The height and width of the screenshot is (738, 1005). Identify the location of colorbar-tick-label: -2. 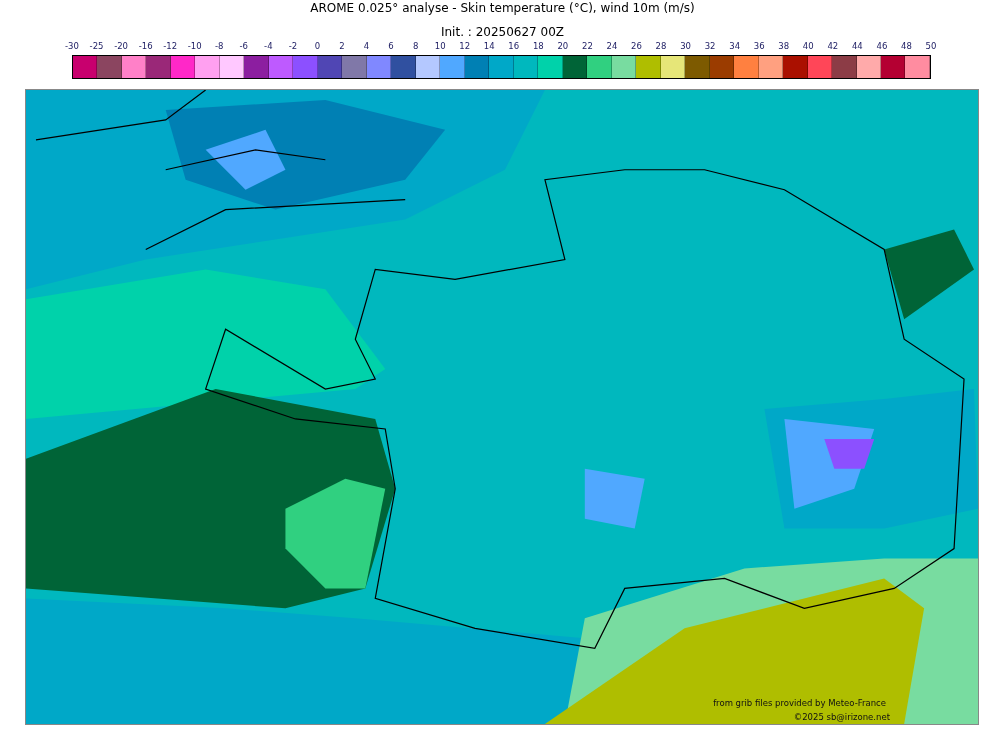
(293, 46).